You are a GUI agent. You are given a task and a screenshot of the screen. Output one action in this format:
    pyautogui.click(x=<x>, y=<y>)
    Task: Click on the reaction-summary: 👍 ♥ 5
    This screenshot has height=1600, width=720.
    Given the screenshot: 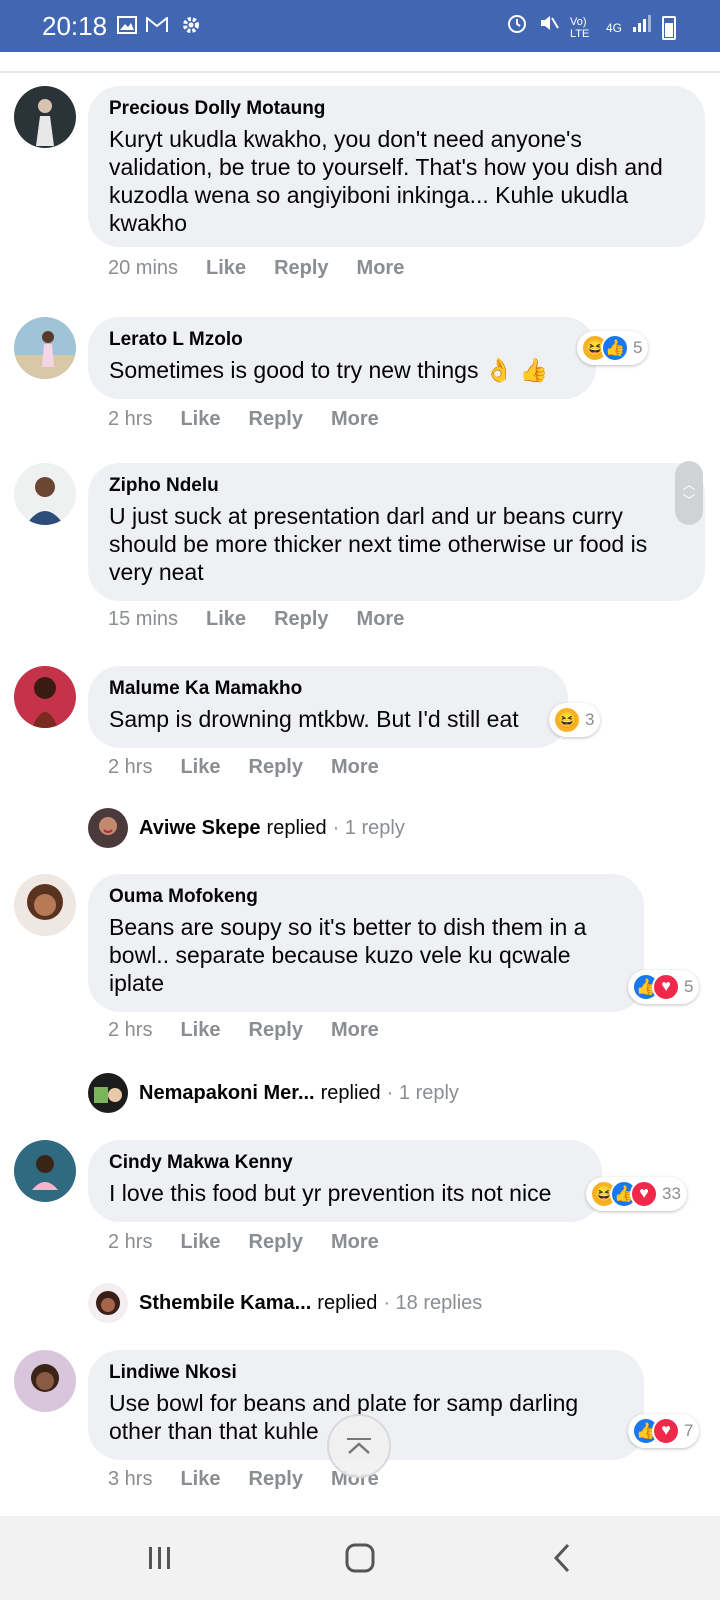 What is the action you would take?
    pyautogui.click(x=664, y=987)
    